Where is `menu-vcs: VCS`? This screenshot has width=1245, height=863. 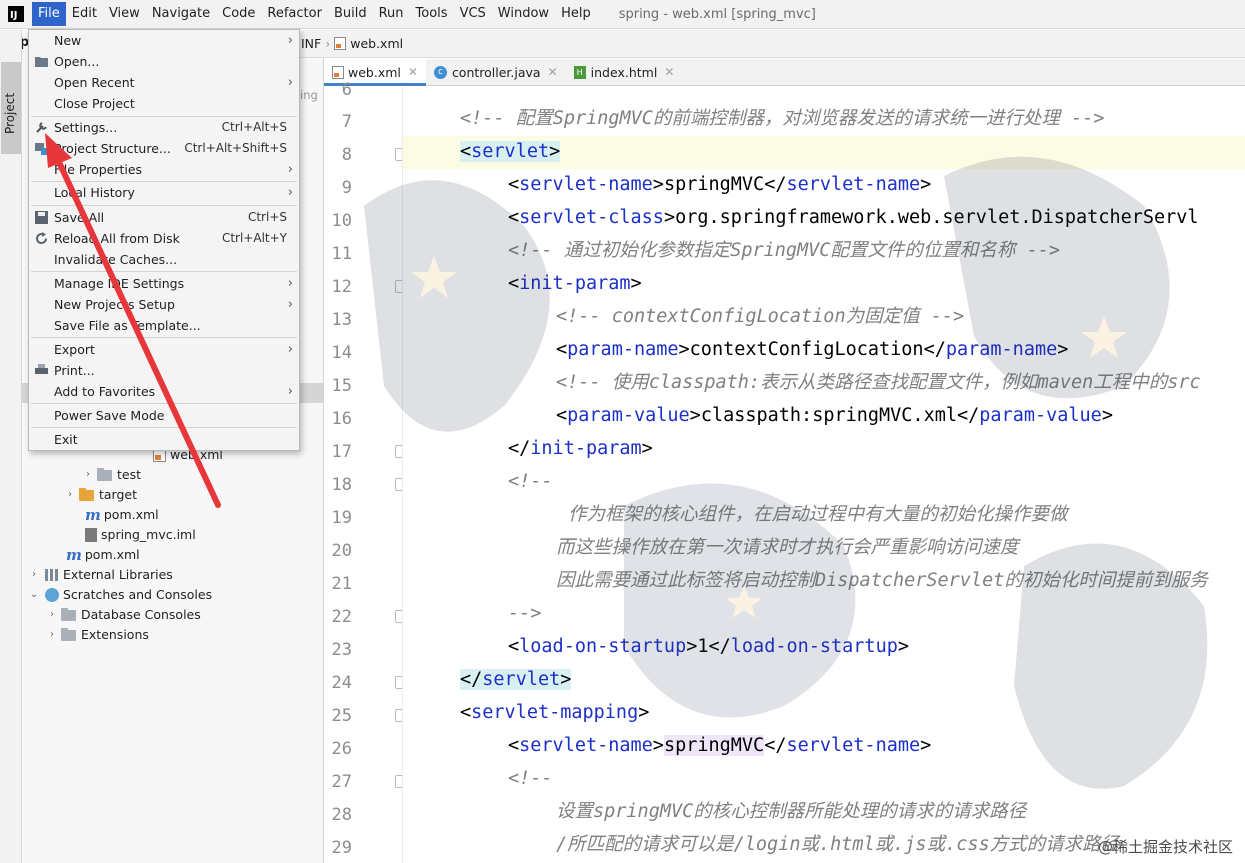
menu-vcs: VCS is located at coordinates (473, 14).